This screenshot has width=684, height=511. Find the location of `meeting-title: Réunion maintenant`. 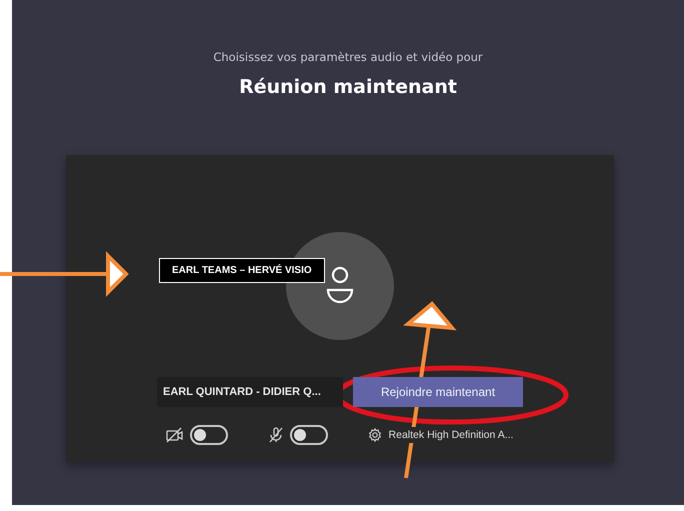

meeting-title: Réunion maintenant is located at coordinates (348, 87).